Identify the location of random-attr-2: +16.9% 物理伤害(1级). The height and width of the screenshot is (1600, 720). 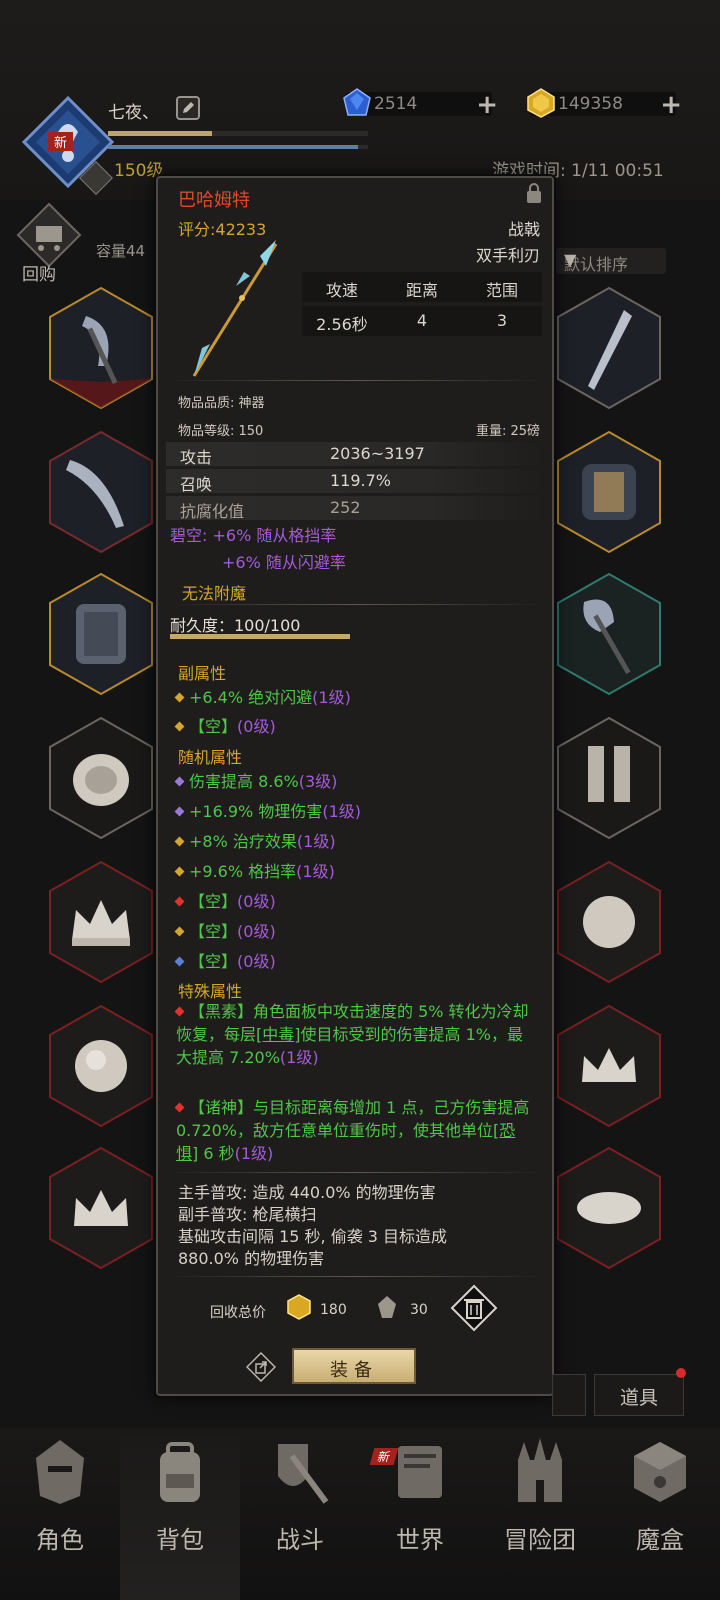
(267, 810).